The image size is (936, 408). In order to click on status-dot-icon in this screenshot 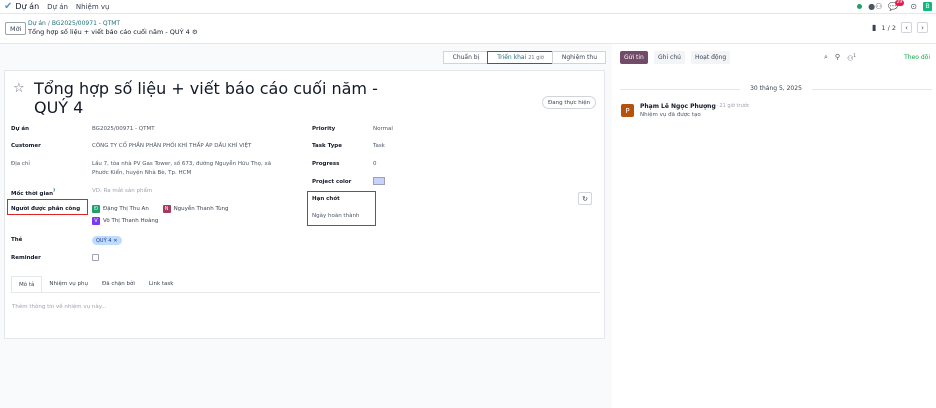, I will do `click(860, 6)`.